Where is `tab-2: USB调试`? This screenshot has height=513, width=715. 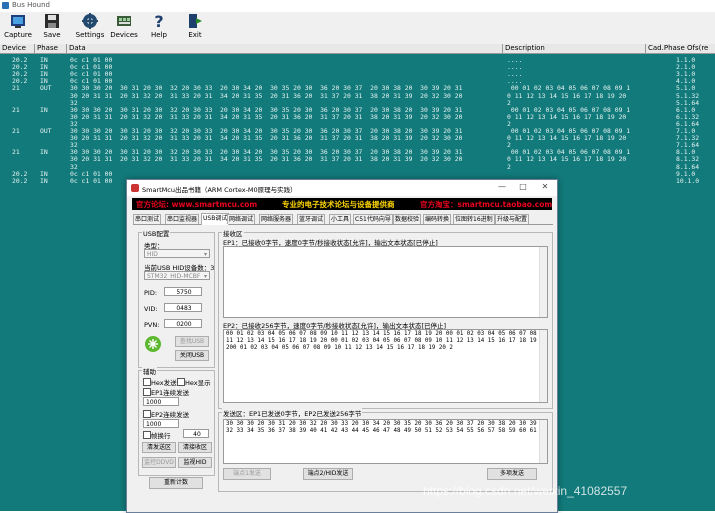 tab-2: USB调试 is located at coordinates (215, 219).